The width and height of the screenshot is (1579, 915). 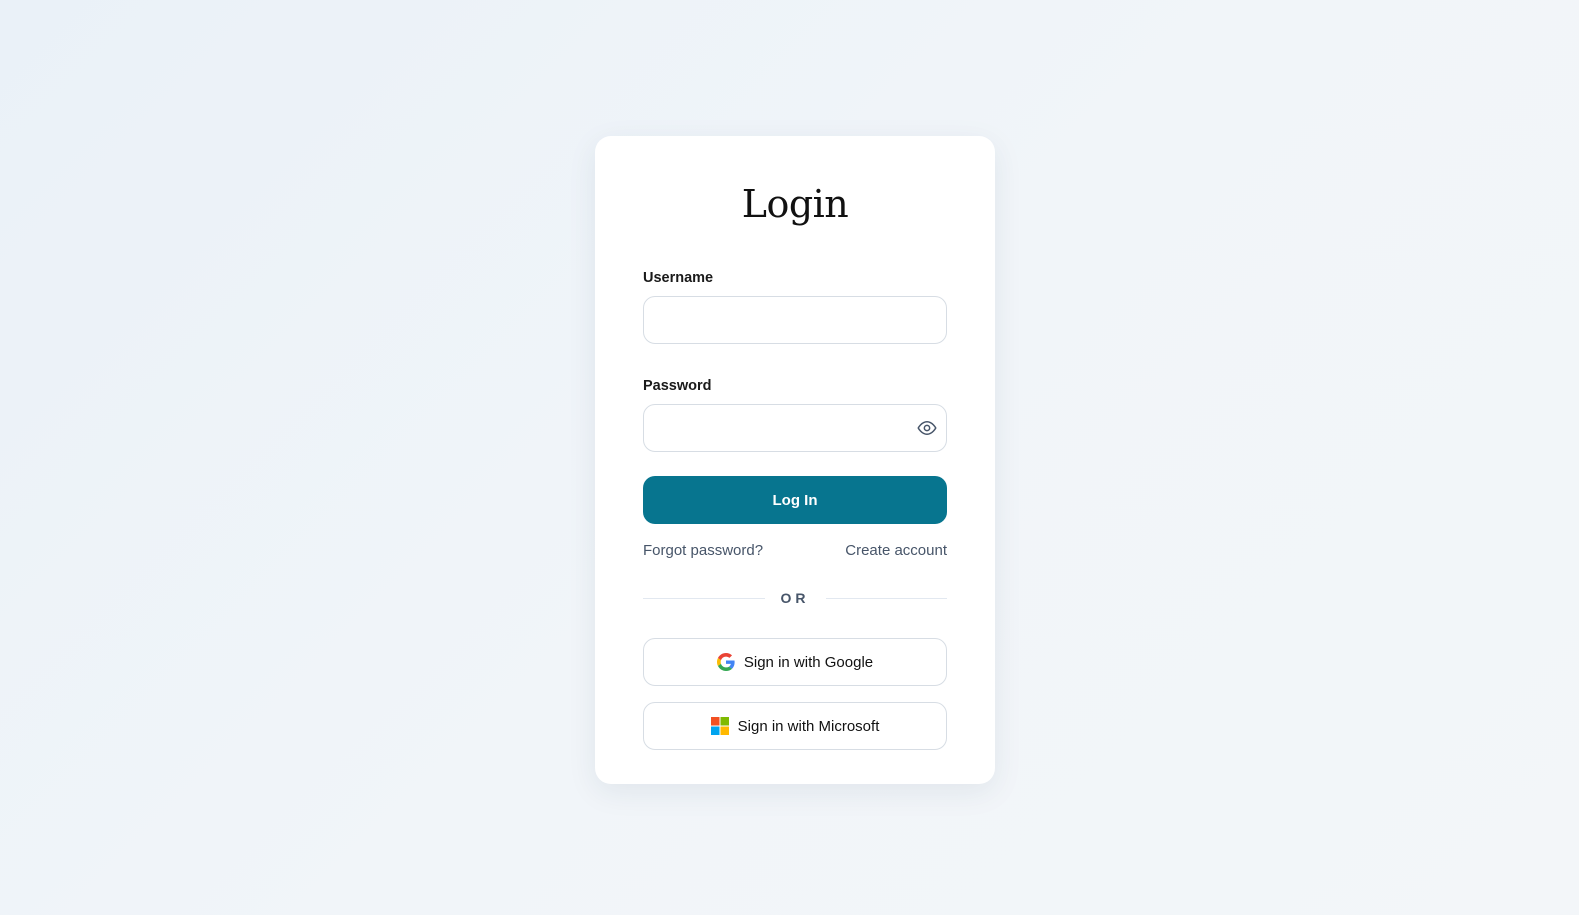 I want to click on username-field-wrap, so click(x=795, y=320).